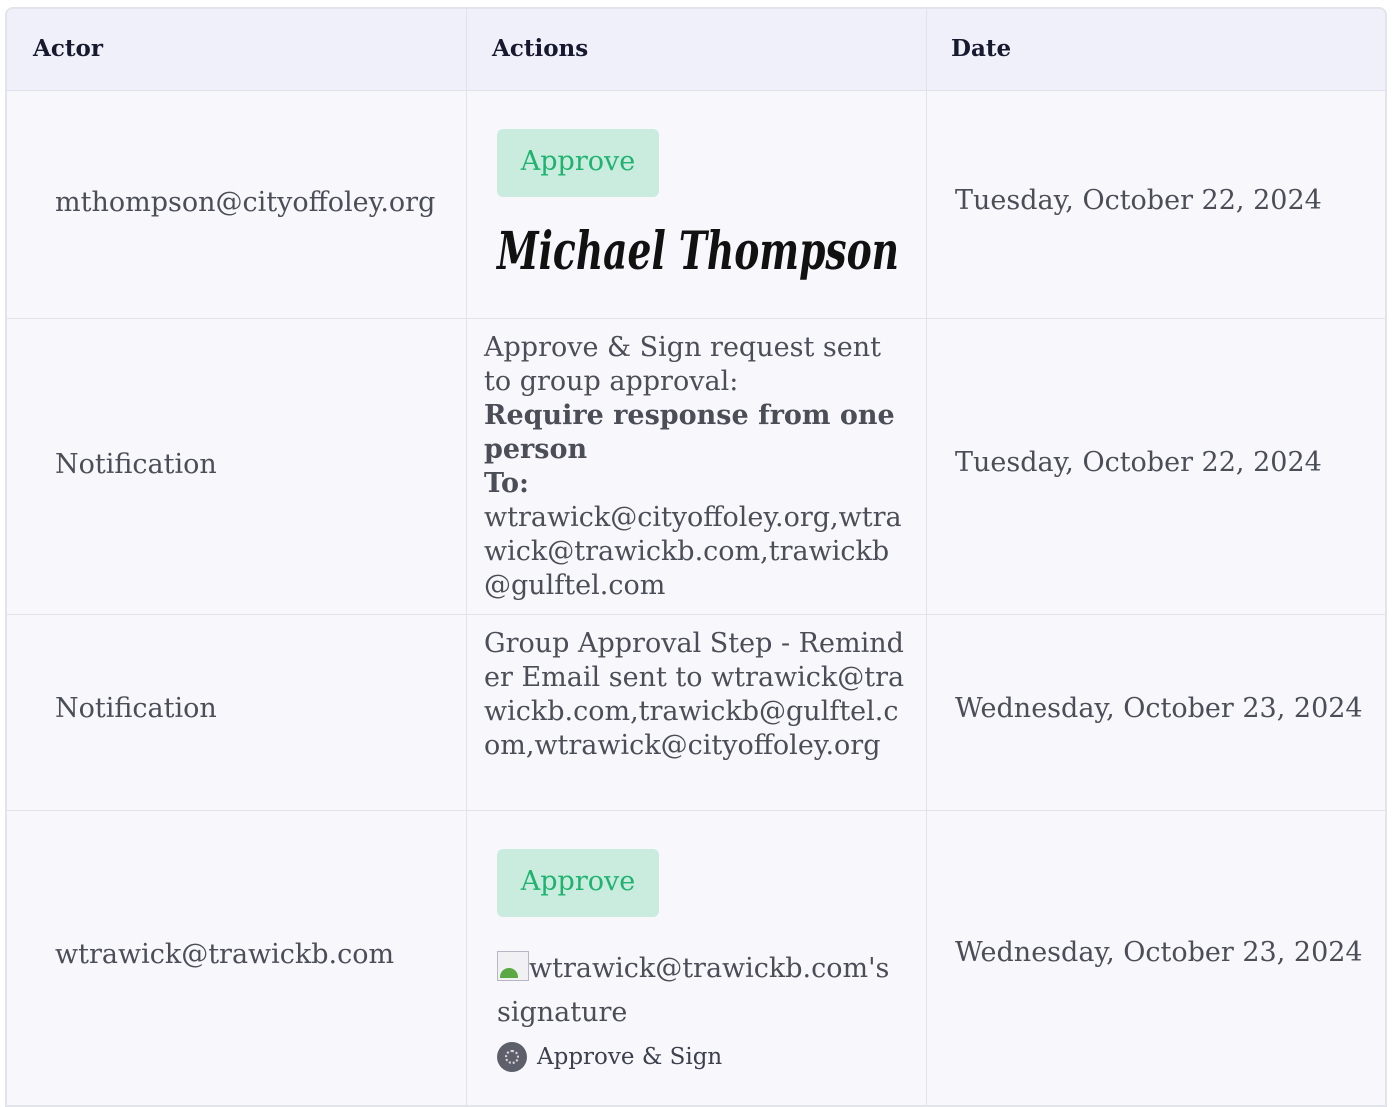 The image size is (1392, 1107). I want to click on avatar-icon, so click(512, 1057).